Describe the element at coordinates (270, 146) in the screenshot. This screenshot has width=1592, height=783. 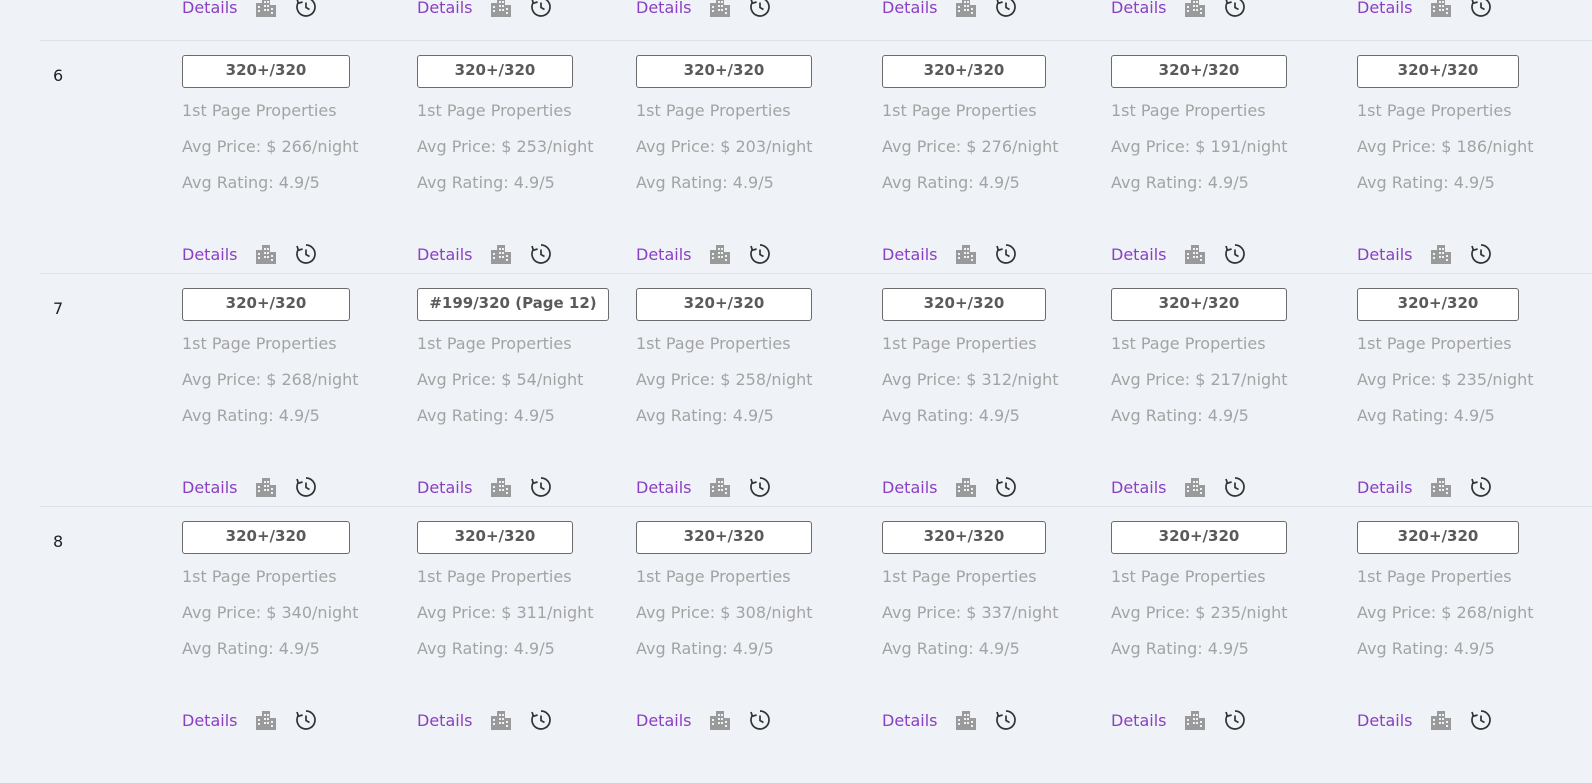
I see `avg-price: Avg Price: $ 266/night` at that location.